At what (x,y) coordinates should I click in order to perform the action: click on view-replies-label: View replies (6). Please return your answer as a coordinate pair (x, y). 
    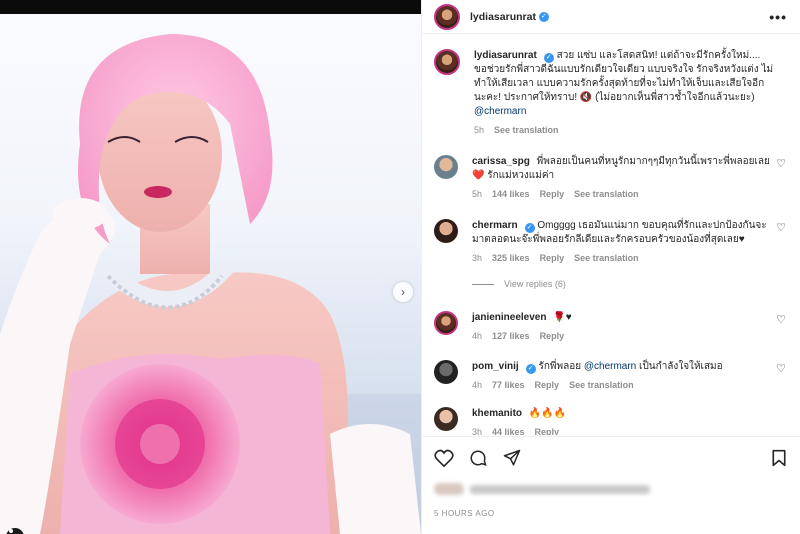
    Looking at the image, I should click on (535, 284).